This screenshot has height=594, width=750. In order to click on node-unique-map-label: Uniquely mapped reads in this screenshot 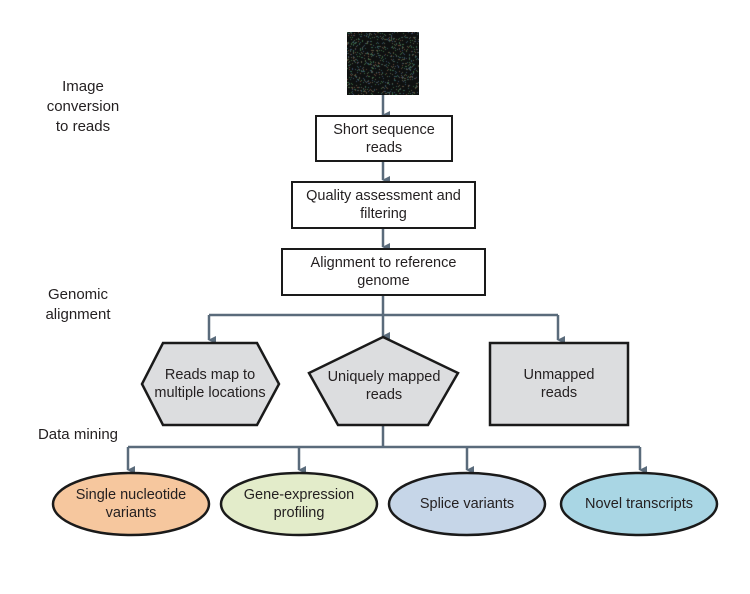, I will do `click(384, 386)`.